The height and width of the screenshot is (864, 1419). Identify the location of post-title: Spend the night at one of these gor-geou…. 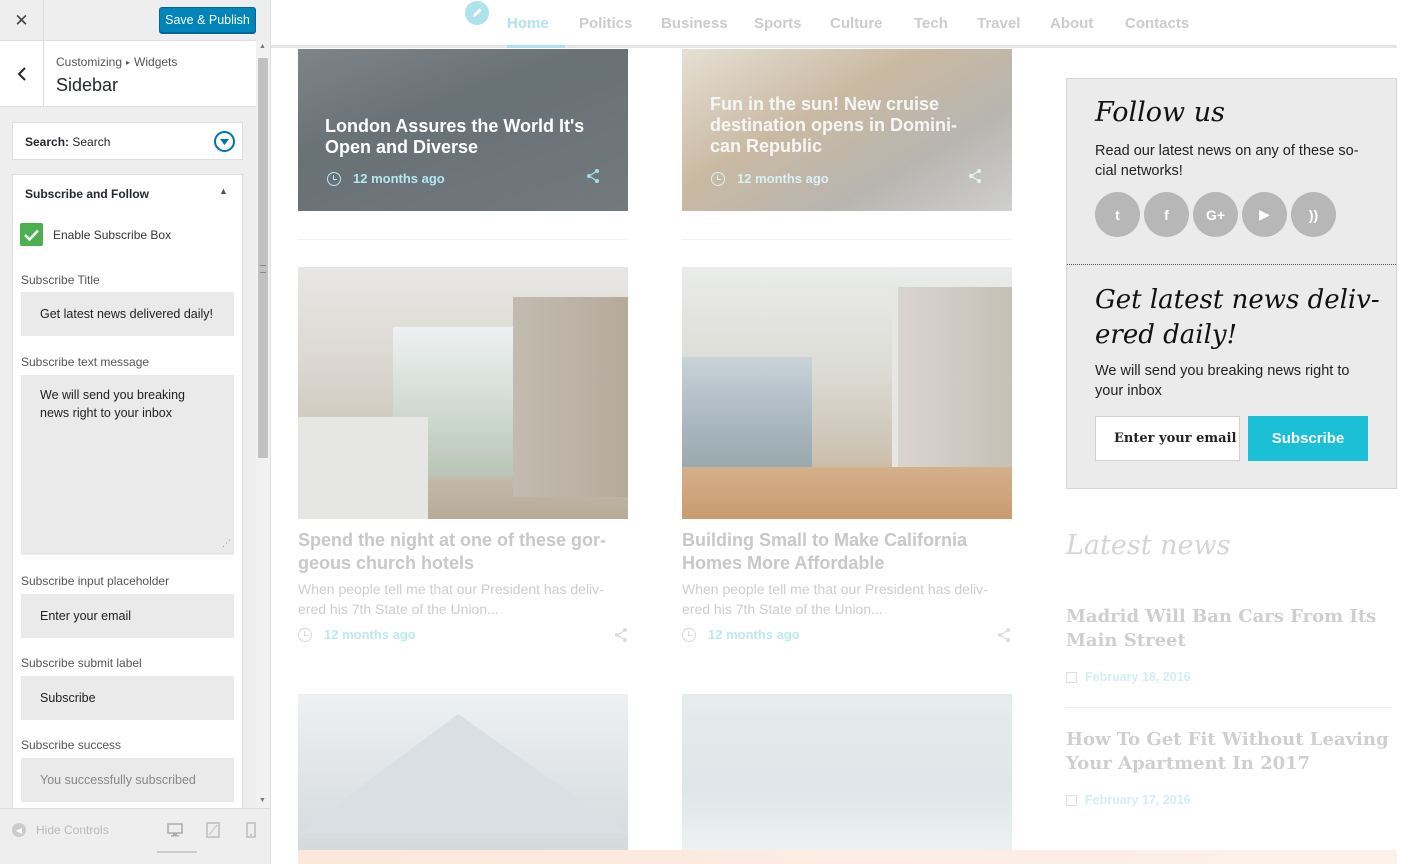
(463, 552).